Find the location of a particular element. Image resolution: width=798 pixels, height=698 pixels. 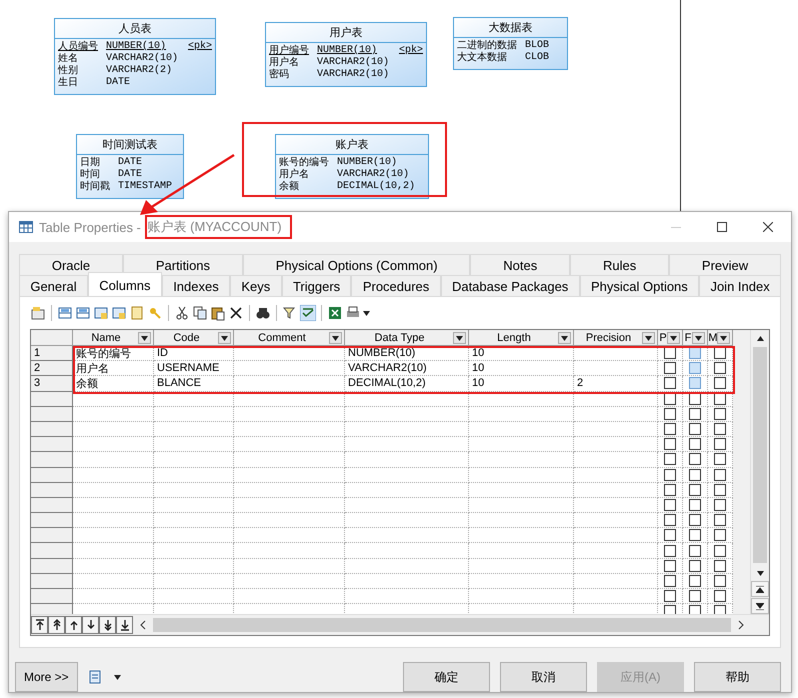

table-cell: USERNAME is located at coordinates (194, 368).